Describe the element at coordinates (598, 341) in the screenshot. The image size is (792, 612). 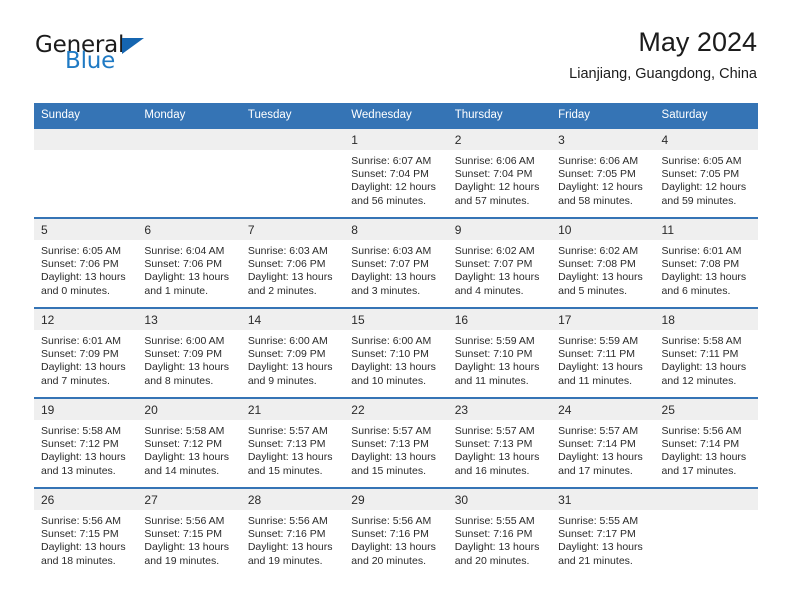
I see `event-sunrise: Sunrise: 5:59 AM` at that location.